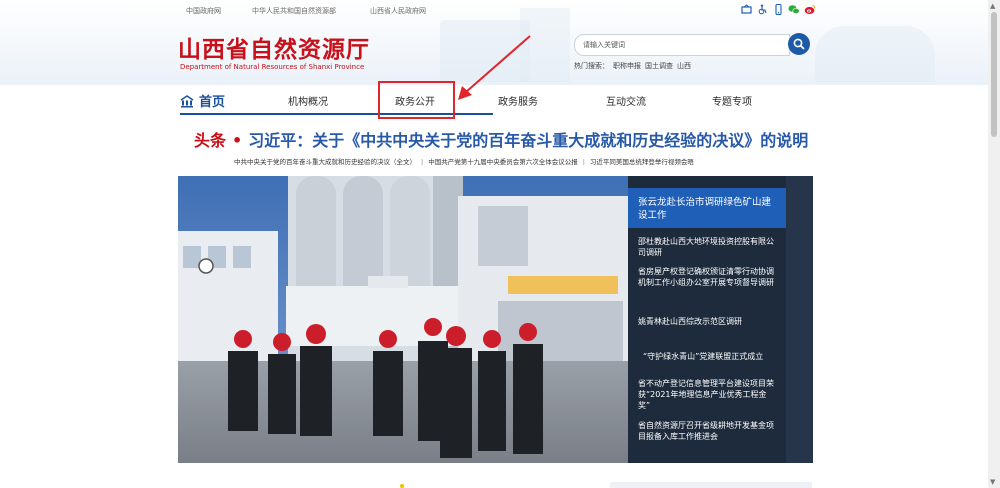  I want to click on bottom-section-edge, so click(711, 485).